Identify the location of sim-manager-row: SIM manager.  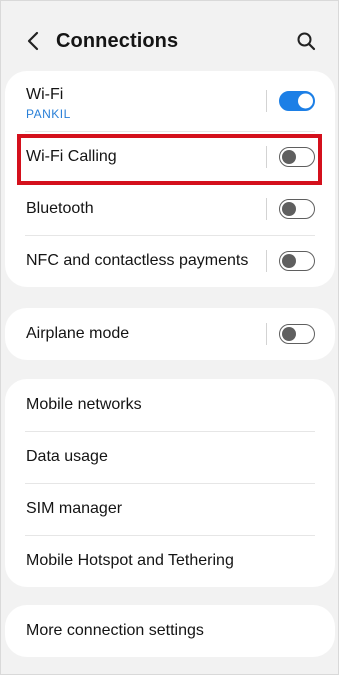
(170, 509).